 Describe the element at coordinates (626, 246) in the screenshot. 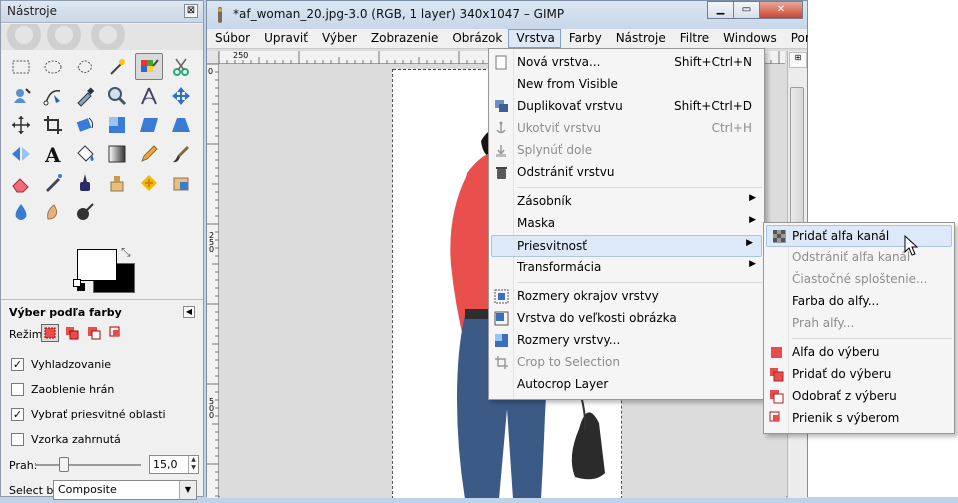

I see `menuitem-layer-sub-2: Priesvitnosť ▶` at that location.